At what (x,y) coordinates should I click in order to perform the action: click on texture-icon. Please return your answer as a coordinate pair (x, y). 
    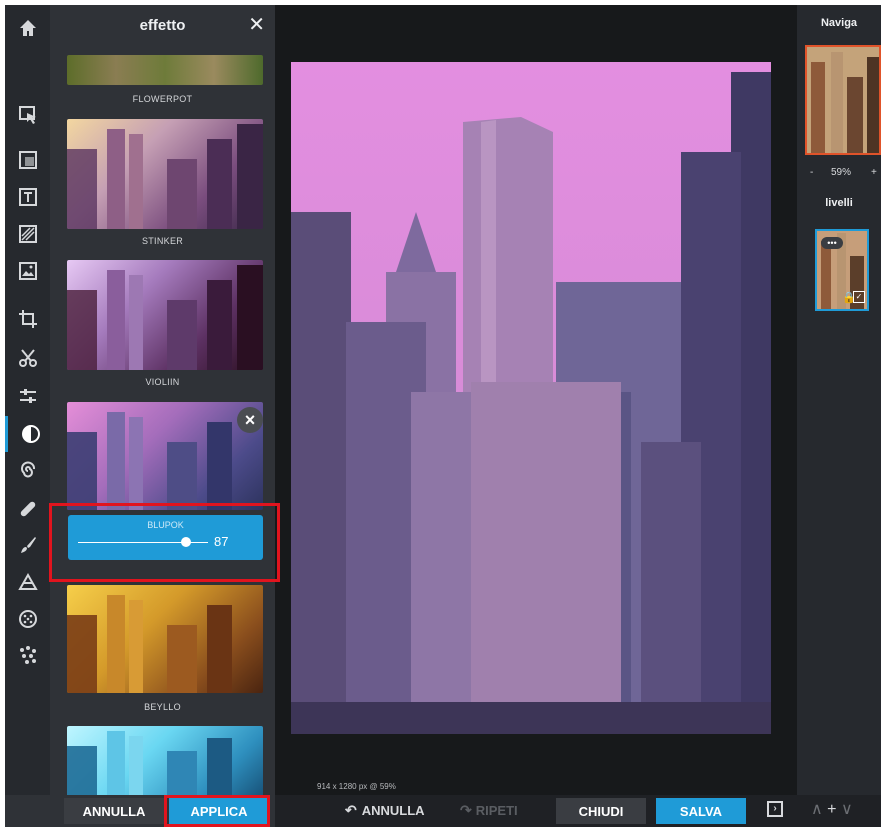
    Looking at the image, I should click on (27, 234).